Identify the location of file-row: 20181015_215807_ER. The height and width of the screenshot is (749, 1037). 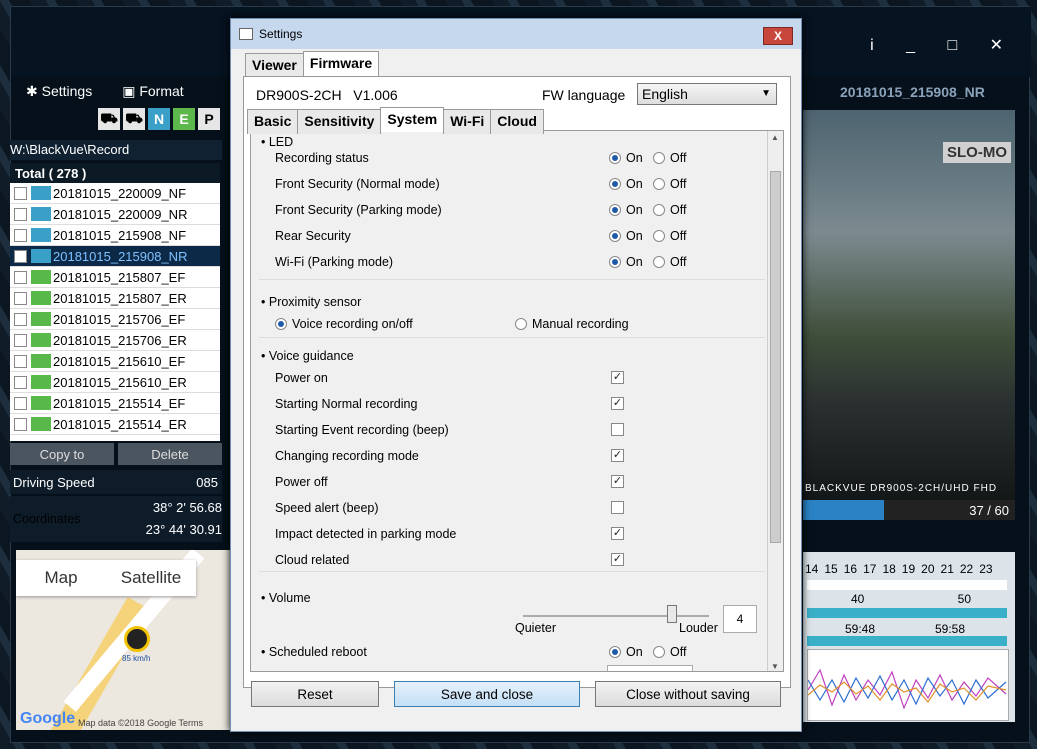
(115, 298).